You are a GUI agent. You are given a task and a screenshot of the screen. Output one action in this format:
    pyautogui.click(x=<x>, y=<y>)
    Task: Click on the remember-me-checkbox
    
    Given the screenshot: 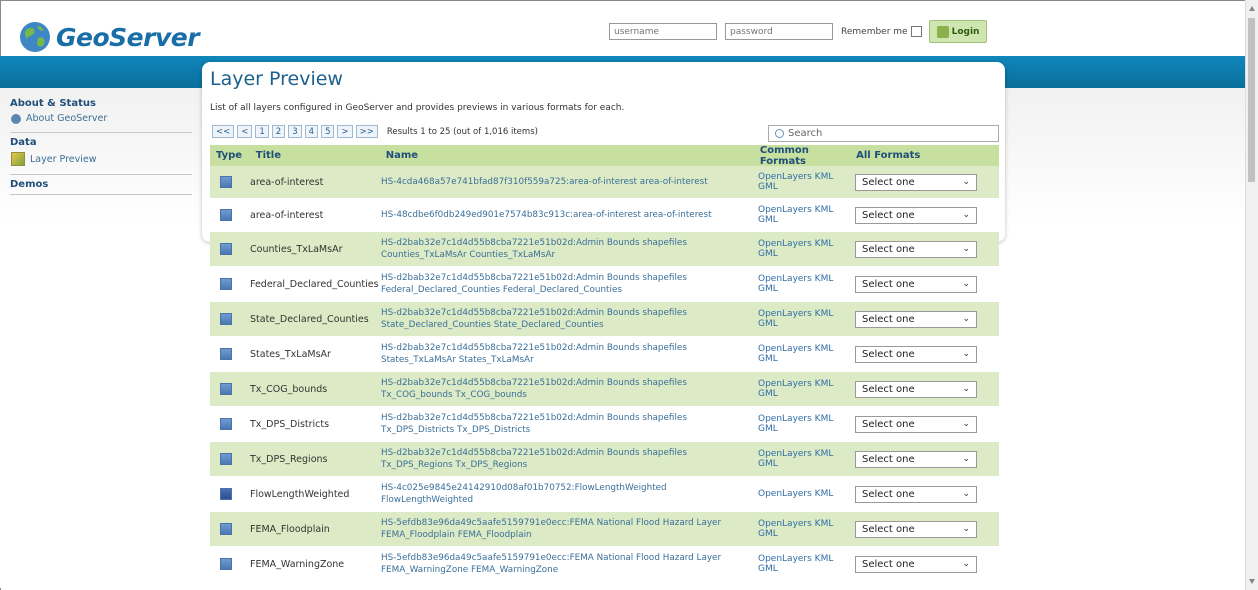 What is the action you would take?
    pyautogui.click(x=916, y=31)
    